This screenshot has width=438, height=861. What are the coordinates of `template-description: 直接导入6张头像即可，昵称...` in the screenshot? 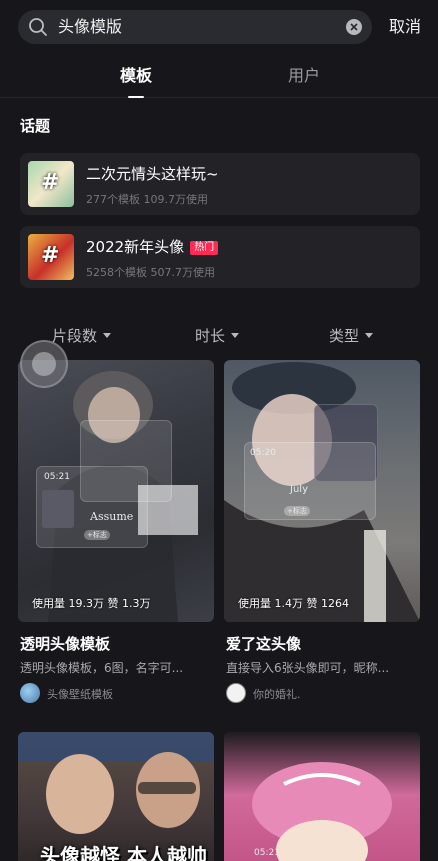 It's located at (308, 668).